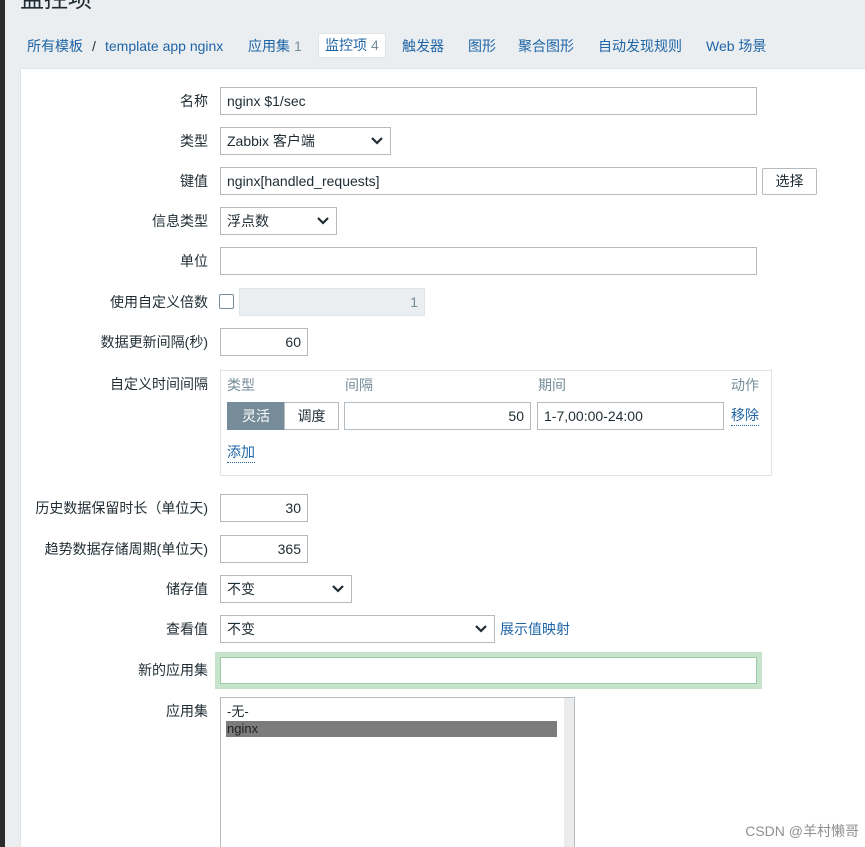 This screenshot has height=847, width=865. I want to click on value-type-label: 信息类型, so click(180, 221).